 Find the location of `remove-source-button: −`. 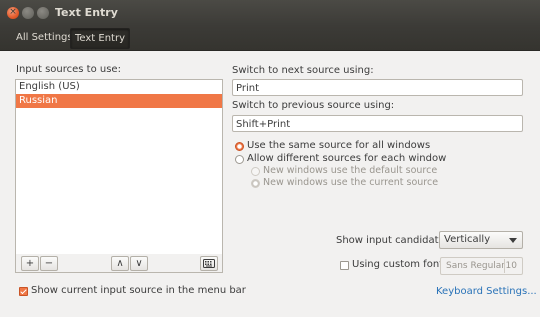

remove-source-button: − is located at coordinates (49, 263).